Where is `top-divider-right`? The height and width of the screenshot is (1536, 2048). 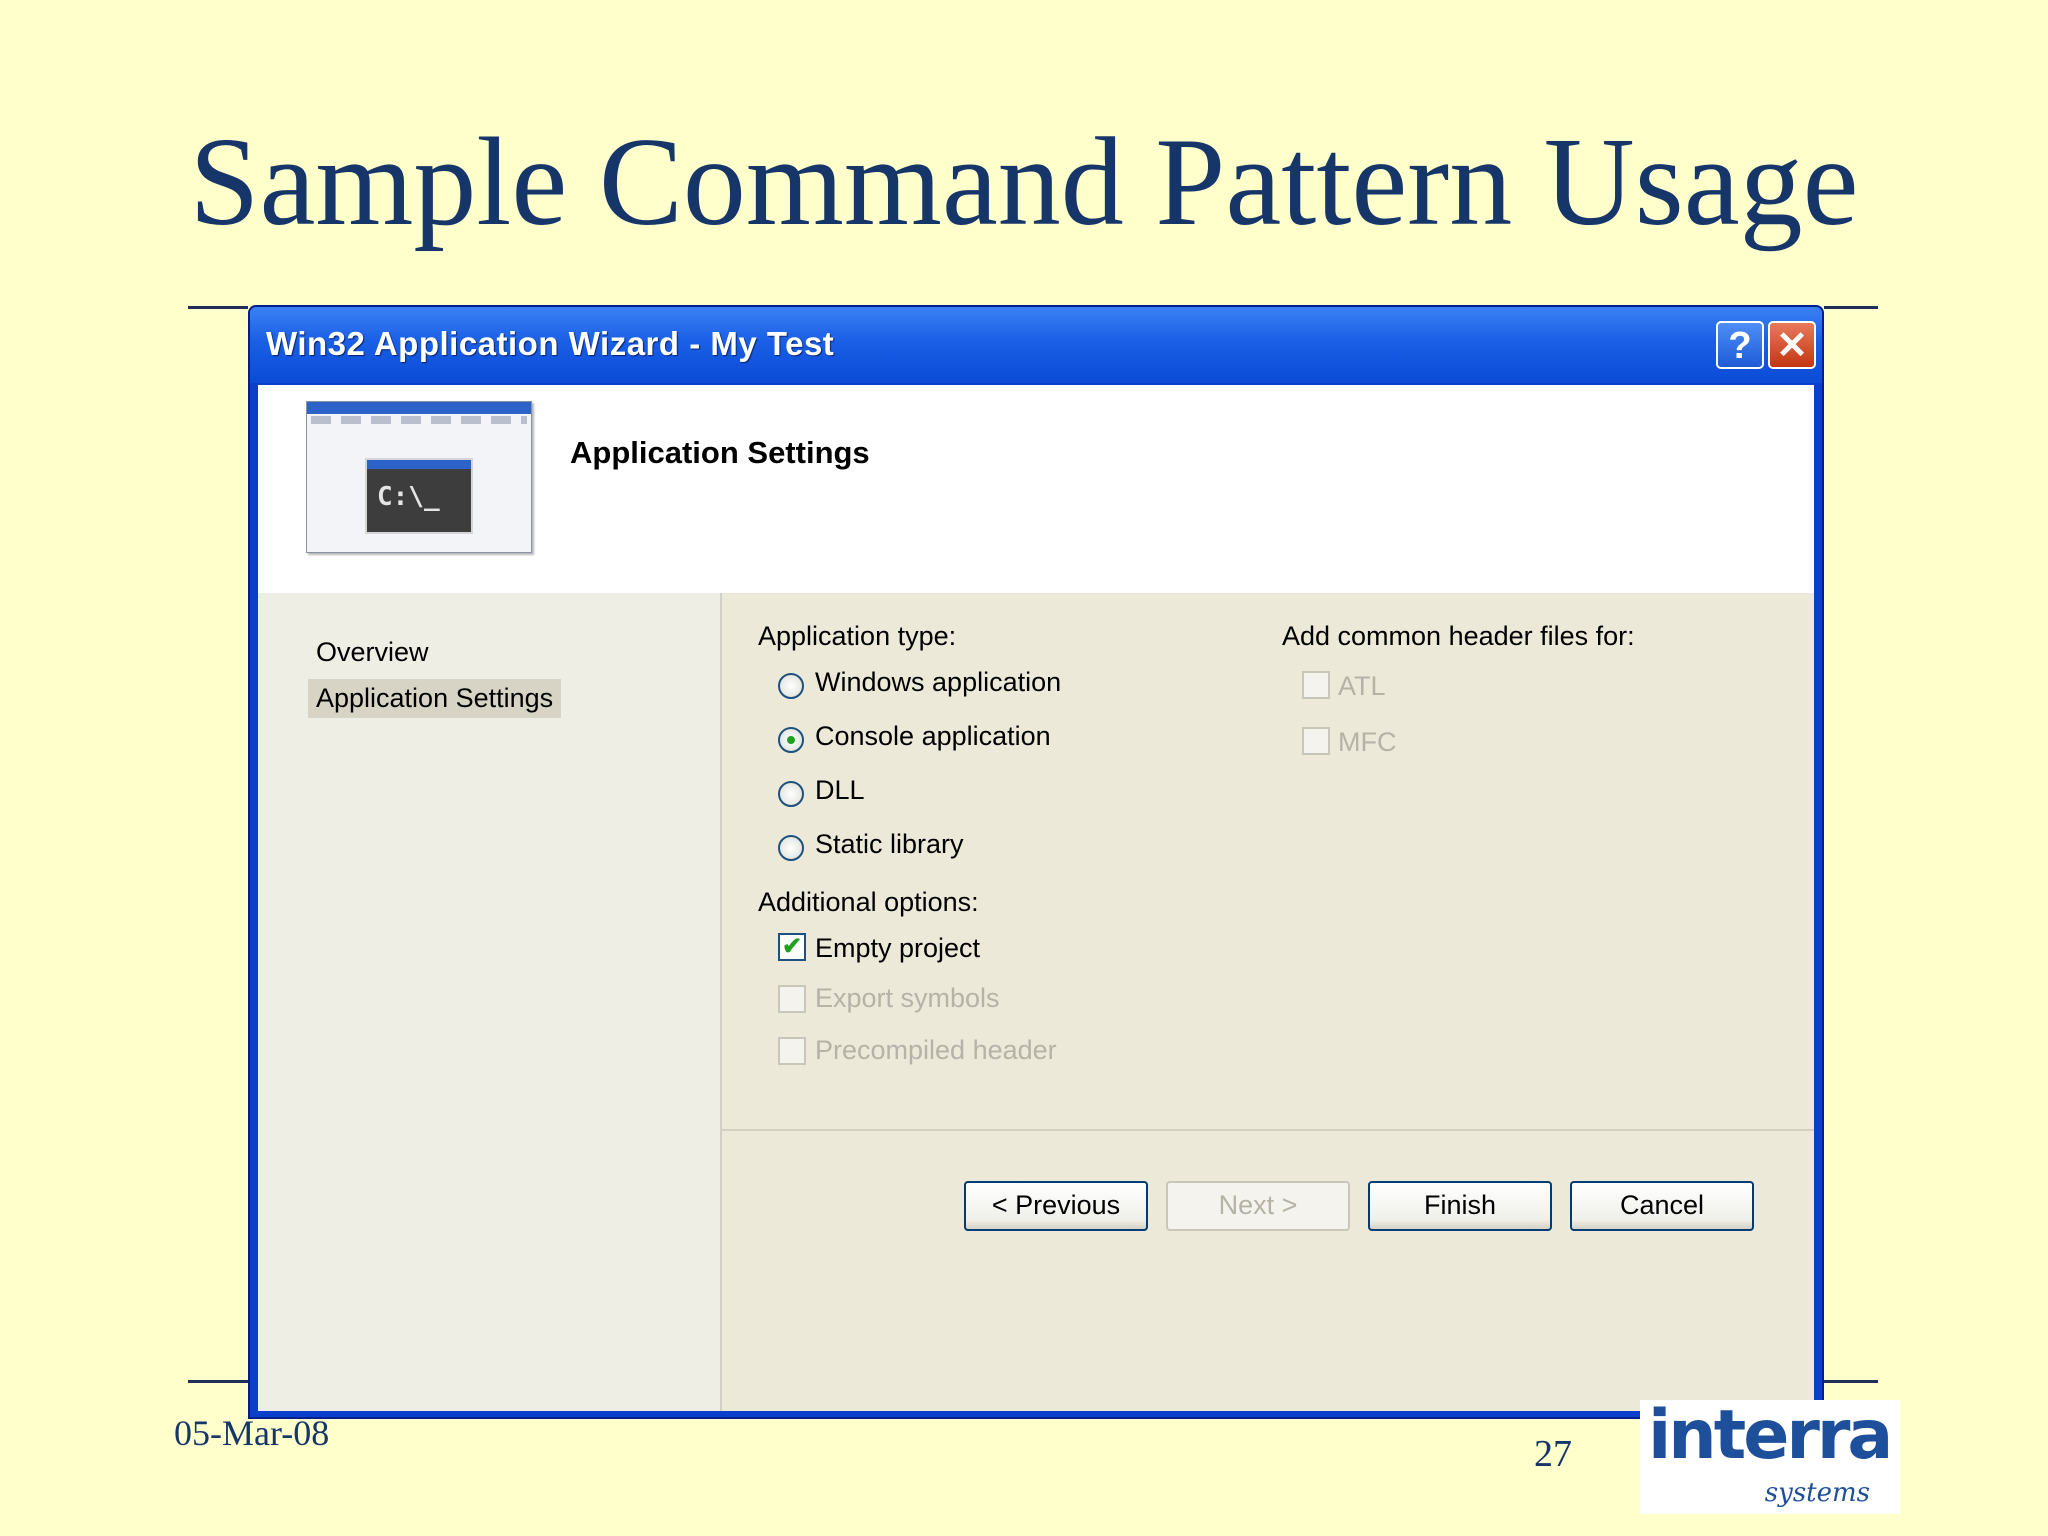 top-divider-right is located at coordinates (1851, 307).